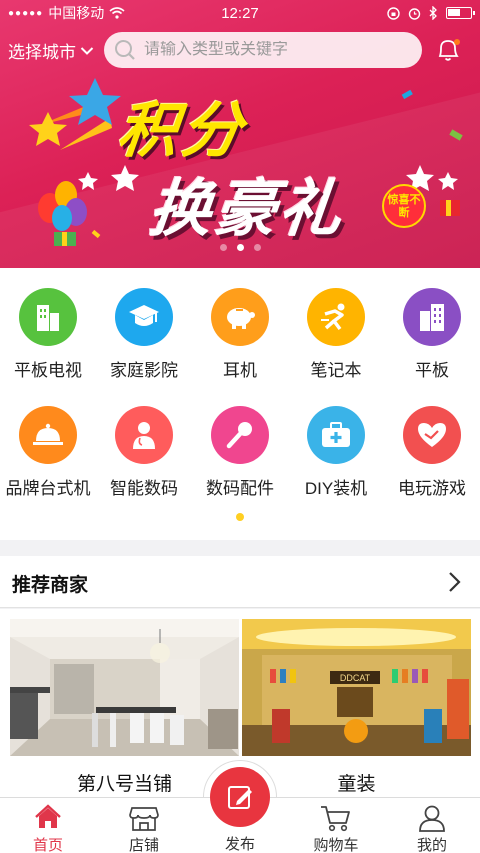 Image resolution: width=480 pixels, height=853 pixels. I want to click on category-item: DIY装机, so click(336, 442).